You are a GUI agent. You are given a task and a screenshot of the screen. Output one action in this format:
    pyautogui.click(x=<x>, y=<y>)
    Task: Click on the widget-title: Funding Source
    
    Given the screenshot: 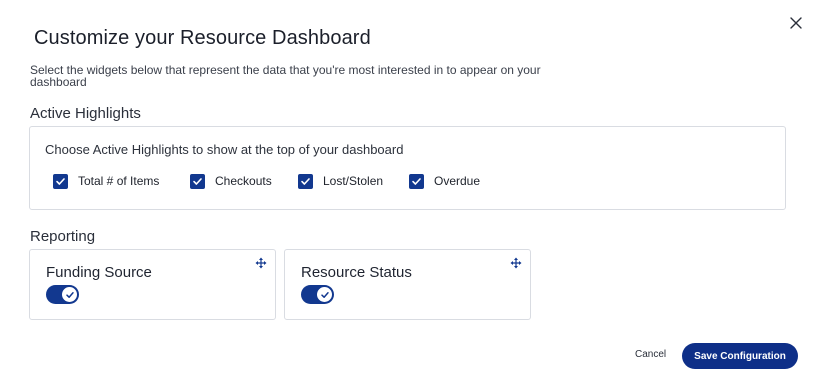 What is the action you would take?
    pyautogui.click(x=99, y=272)
    